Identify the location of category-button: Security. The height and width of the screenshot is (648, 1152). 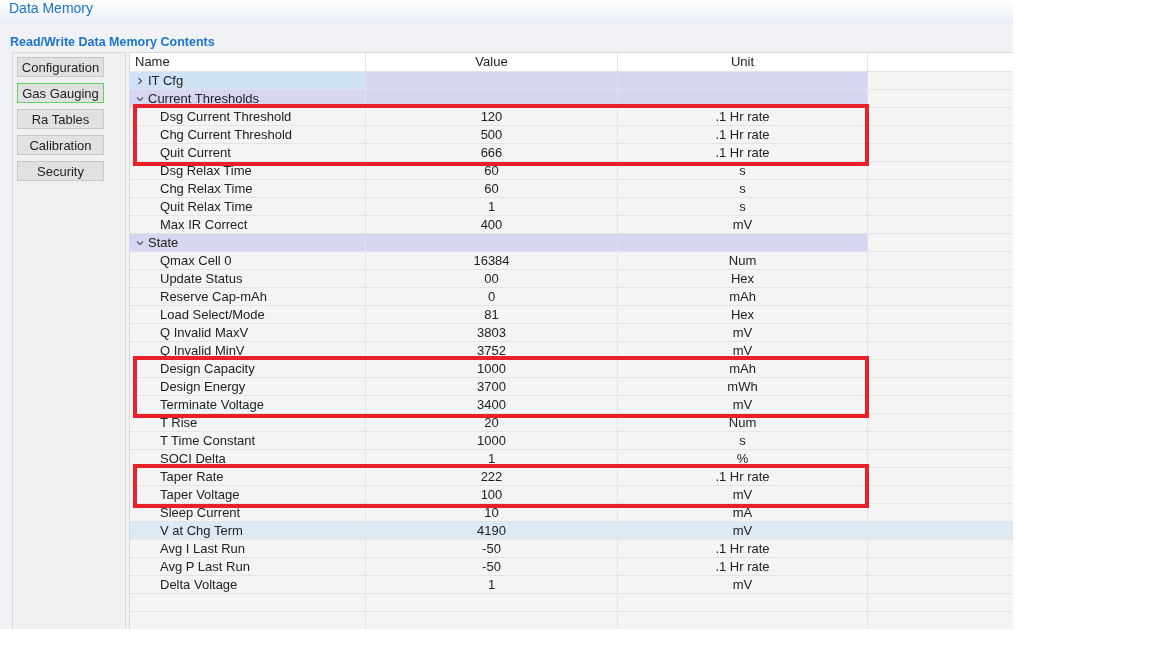
(60, 171).